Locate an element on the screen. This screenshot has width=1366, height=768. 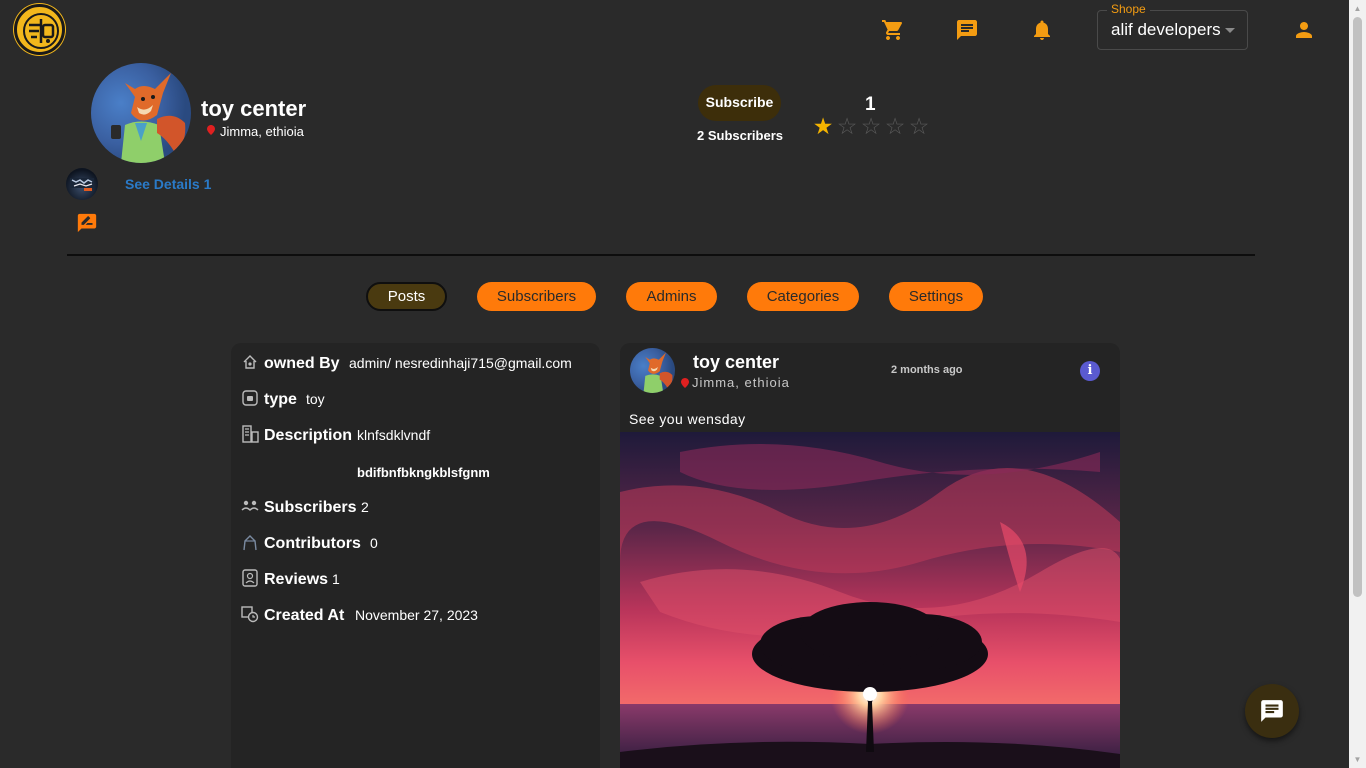
rate-review-icon is located at coordinates (87, 223).